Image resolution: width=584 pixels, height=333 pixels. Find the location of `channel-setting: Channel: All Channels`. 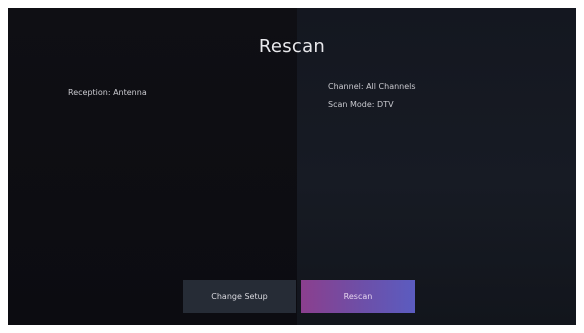

channel-setting: Channel: All Channels is located at coordinates (372, 86).